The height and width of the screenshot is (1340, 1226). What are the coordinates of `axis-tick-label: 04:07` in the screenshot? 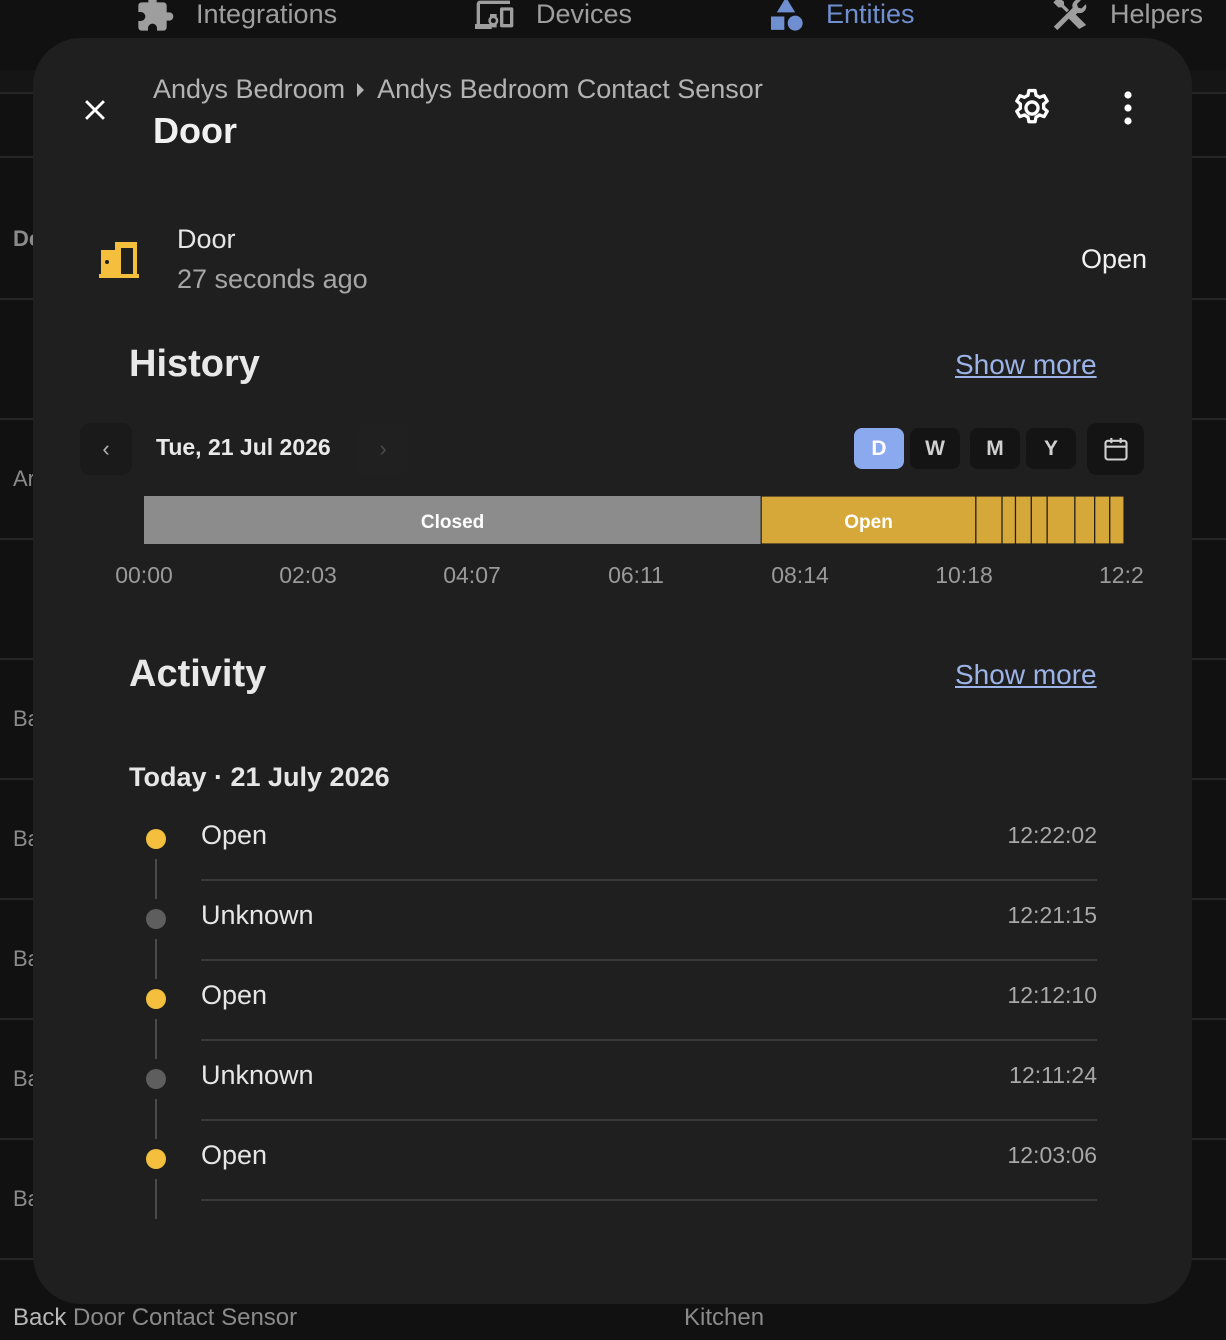 It's located at (472, 575).